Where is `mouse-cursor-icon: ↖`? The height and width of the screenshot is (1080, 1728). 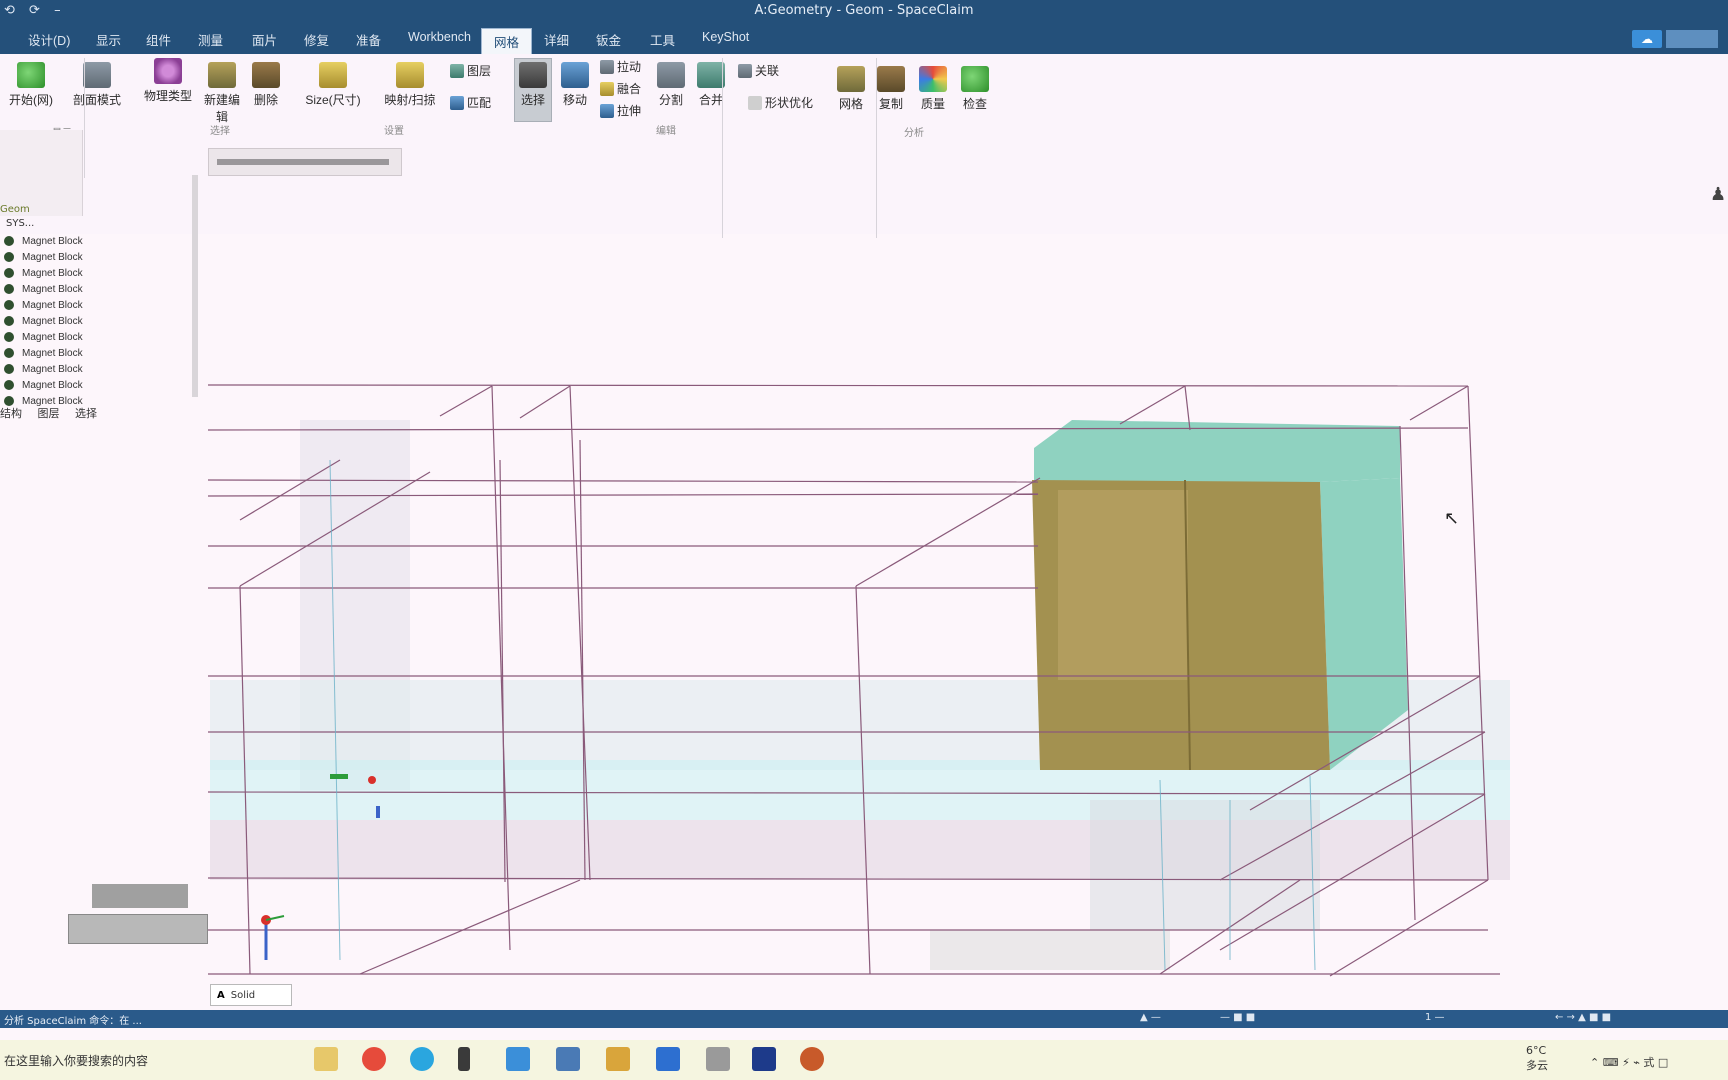 mouse-cursor-icon: ↖ is located at coordinates (1452, 518).